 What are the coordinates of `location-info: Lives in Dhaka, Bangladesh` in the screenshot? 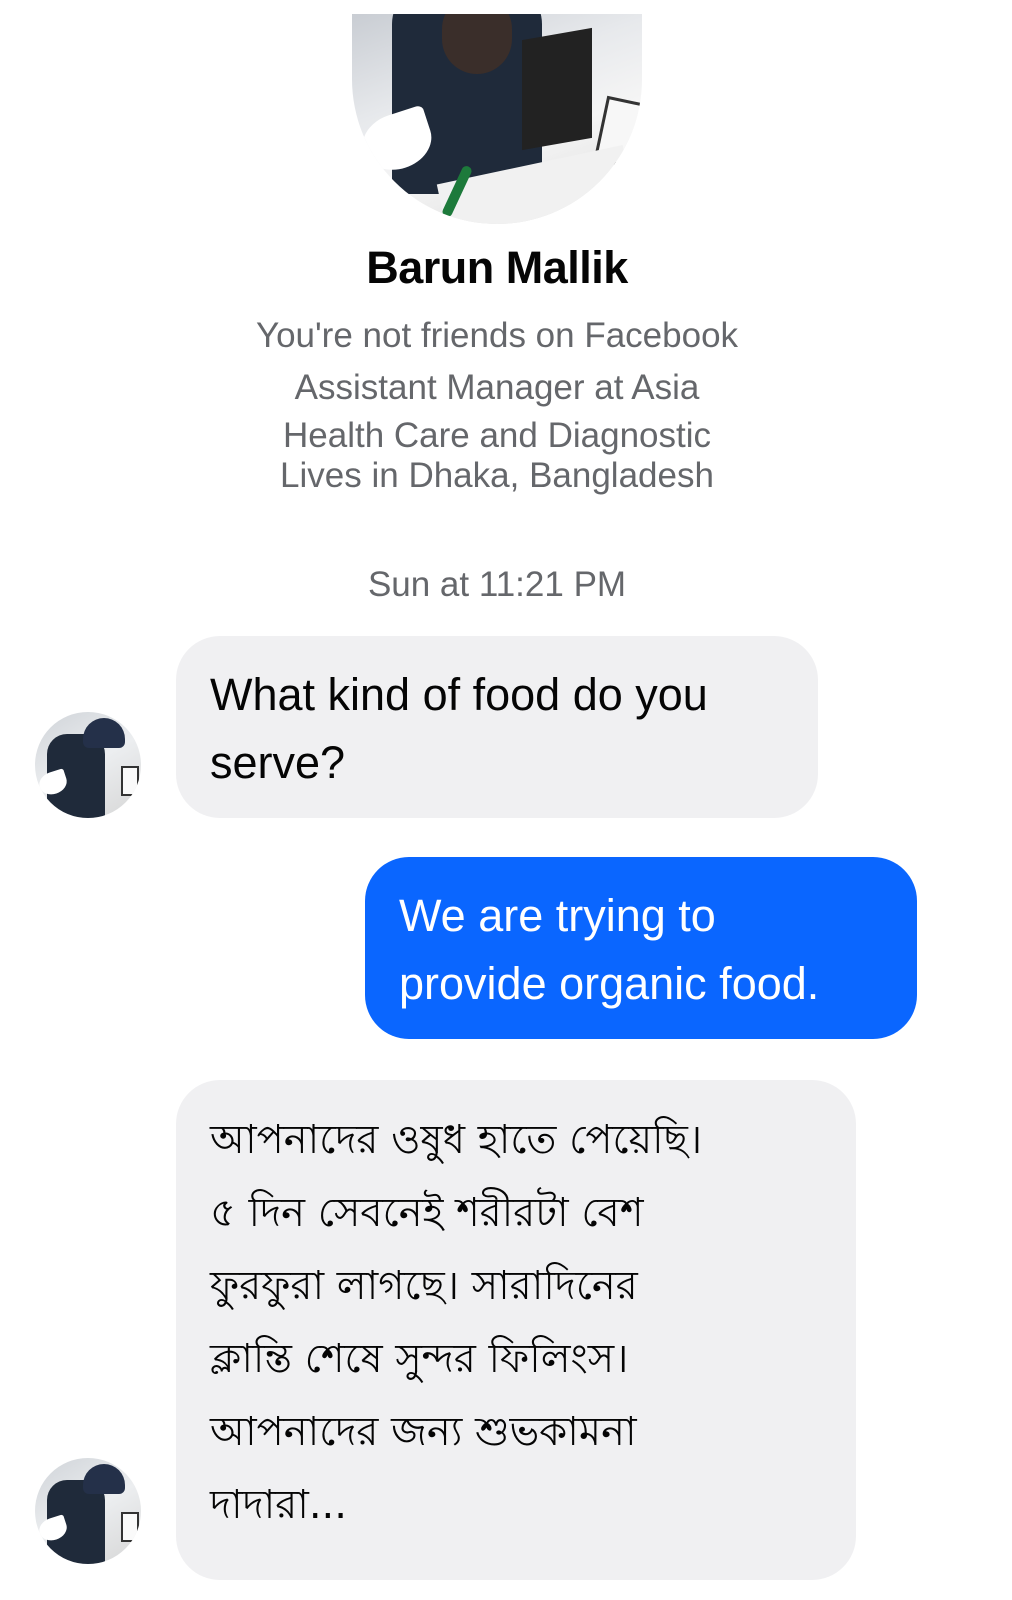 It's located at (497, 475).